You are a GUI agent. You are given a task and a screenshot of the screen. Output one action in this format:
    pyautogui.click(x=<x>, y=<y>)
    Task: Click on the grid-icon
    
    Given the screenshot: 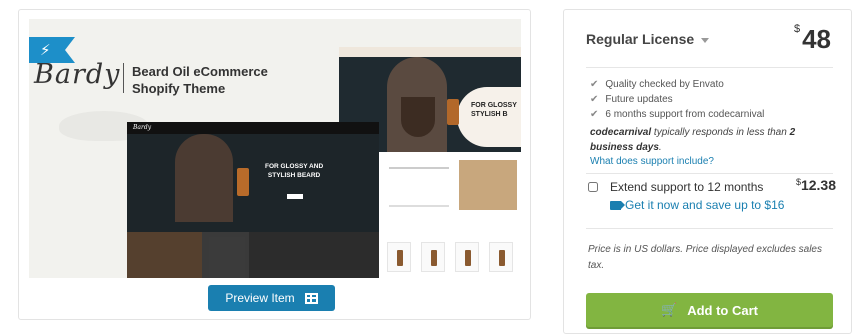 What is the action you would take?
    pyautogui.click(x=311, y=298)
    